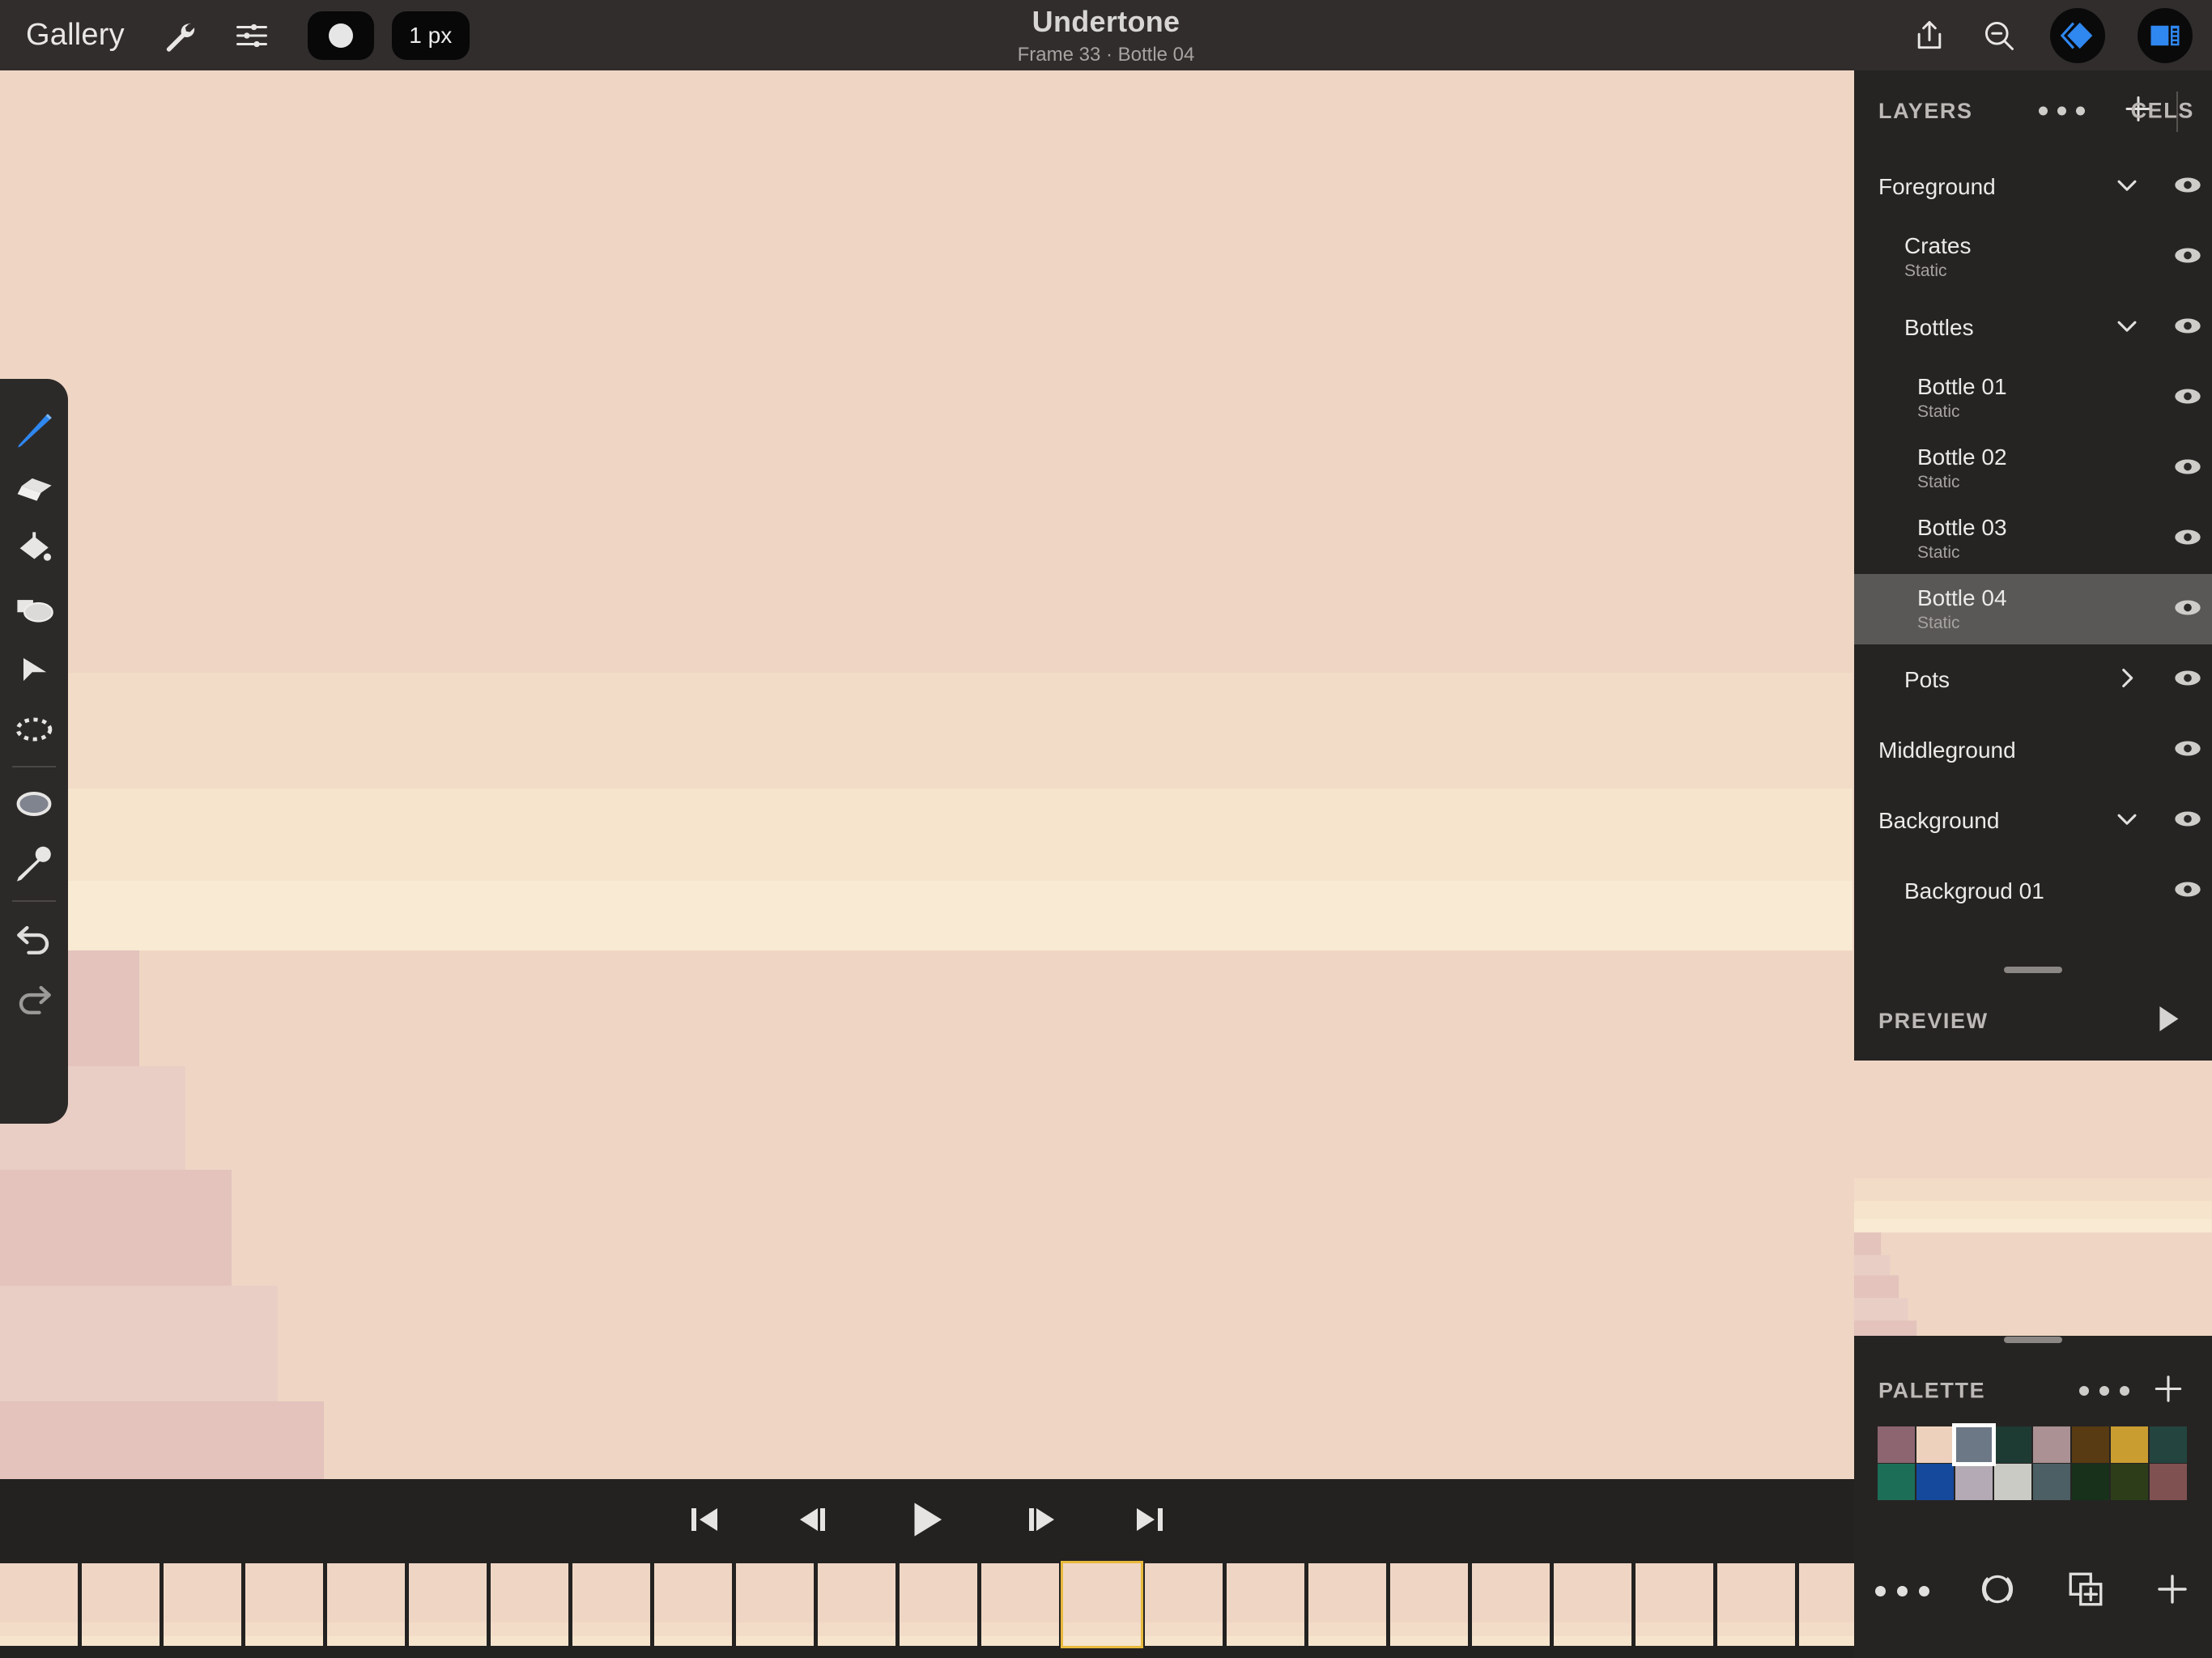  I want to click on duplicate-frame-icon, so click(2085, 1591).